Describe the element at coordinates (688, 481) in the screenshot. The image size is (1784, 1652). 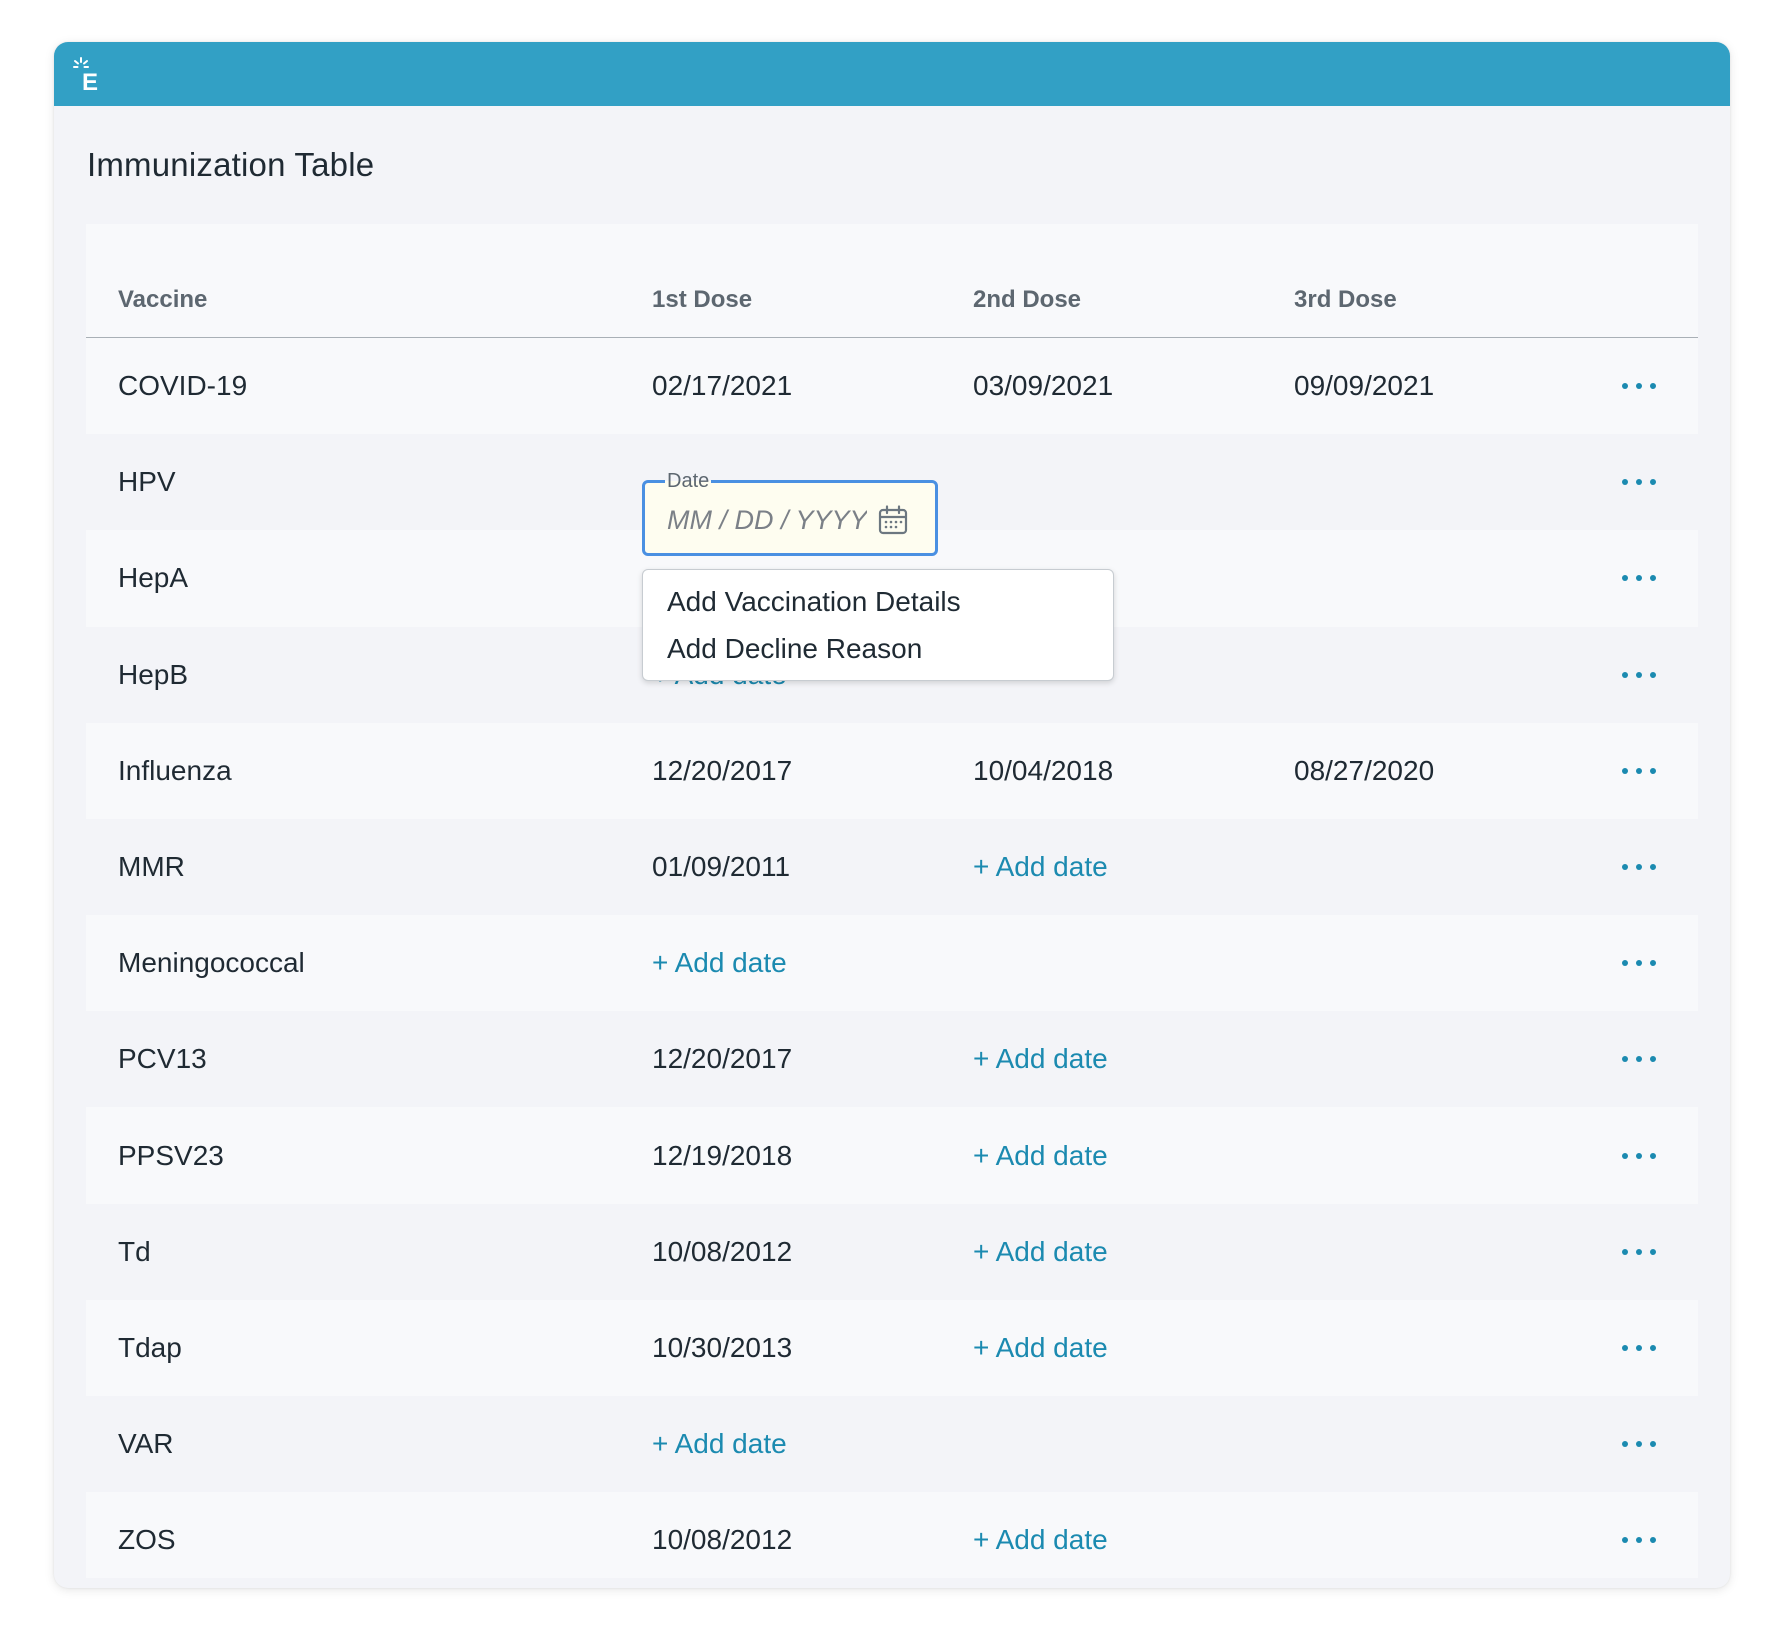
I see `date-field-label: Date` at that location.